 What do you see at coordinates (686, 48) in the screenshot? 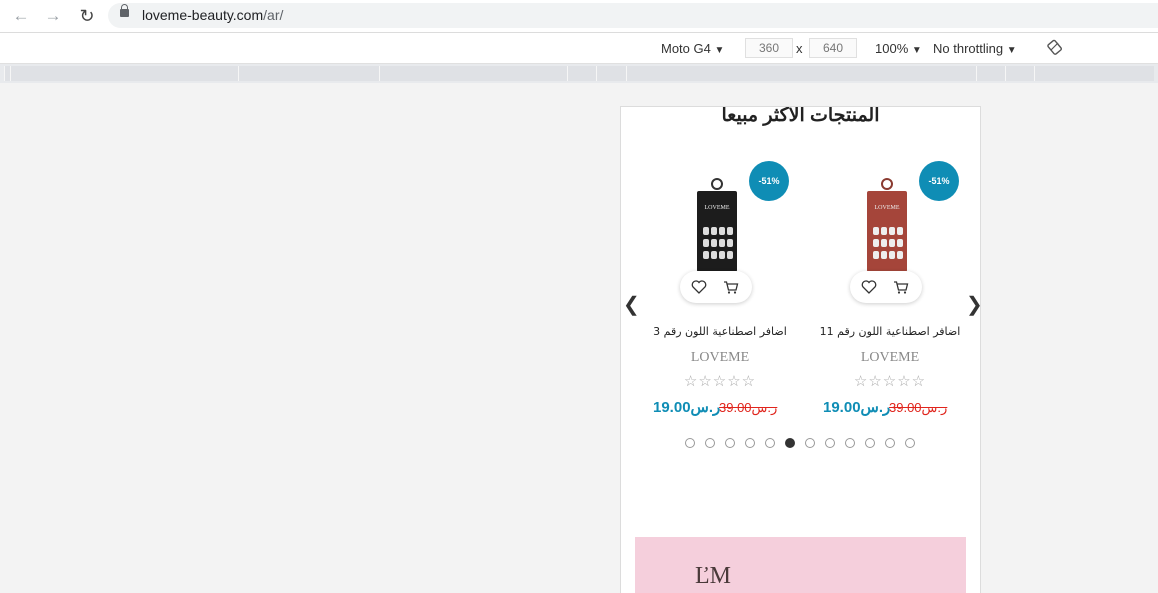
I see `device-name: Moto G4` at bounding box center [686, 48].